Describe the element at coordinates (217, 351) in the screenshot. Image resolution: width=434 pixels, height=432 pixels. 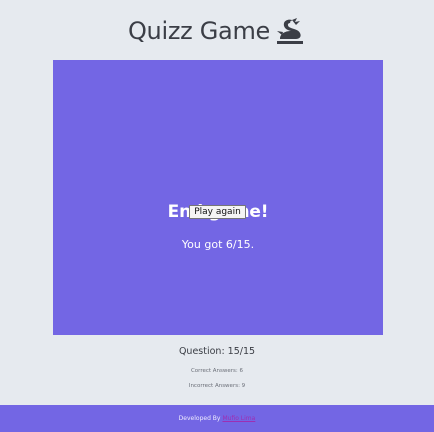
I see `question-counter: Question: 15/15` at that location.